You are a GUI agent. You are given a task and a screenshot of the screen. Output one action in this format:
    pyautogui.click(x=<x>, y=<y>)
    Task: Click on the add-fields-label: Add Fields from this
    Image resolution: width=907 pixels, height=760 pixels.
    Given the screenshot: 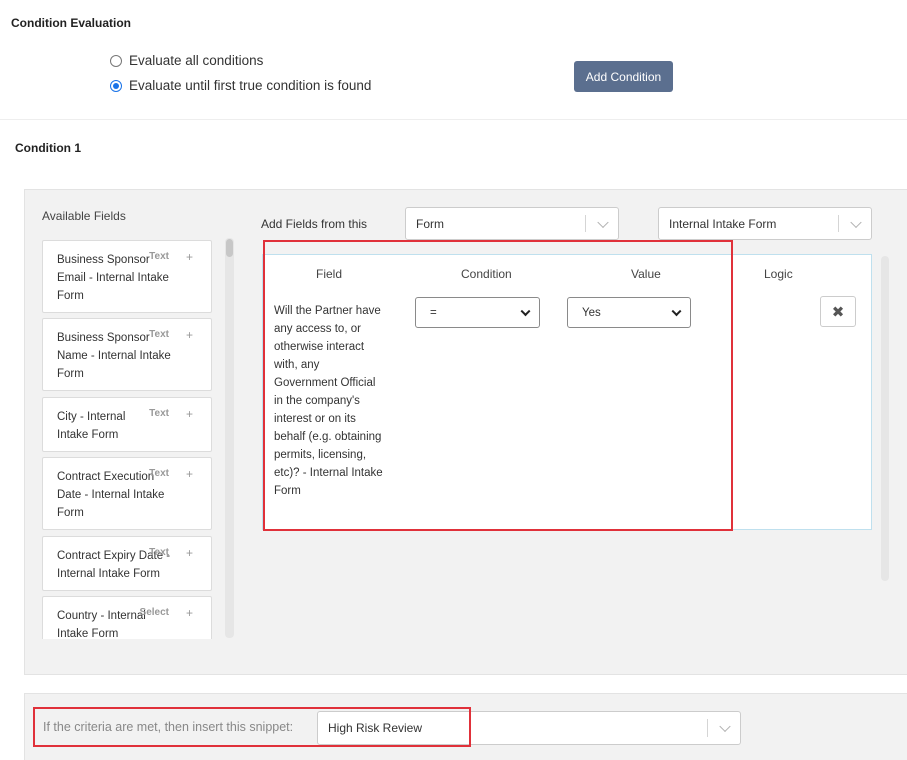 What is the action you would take?
    pyautogui.click(x=314, y=224)
    